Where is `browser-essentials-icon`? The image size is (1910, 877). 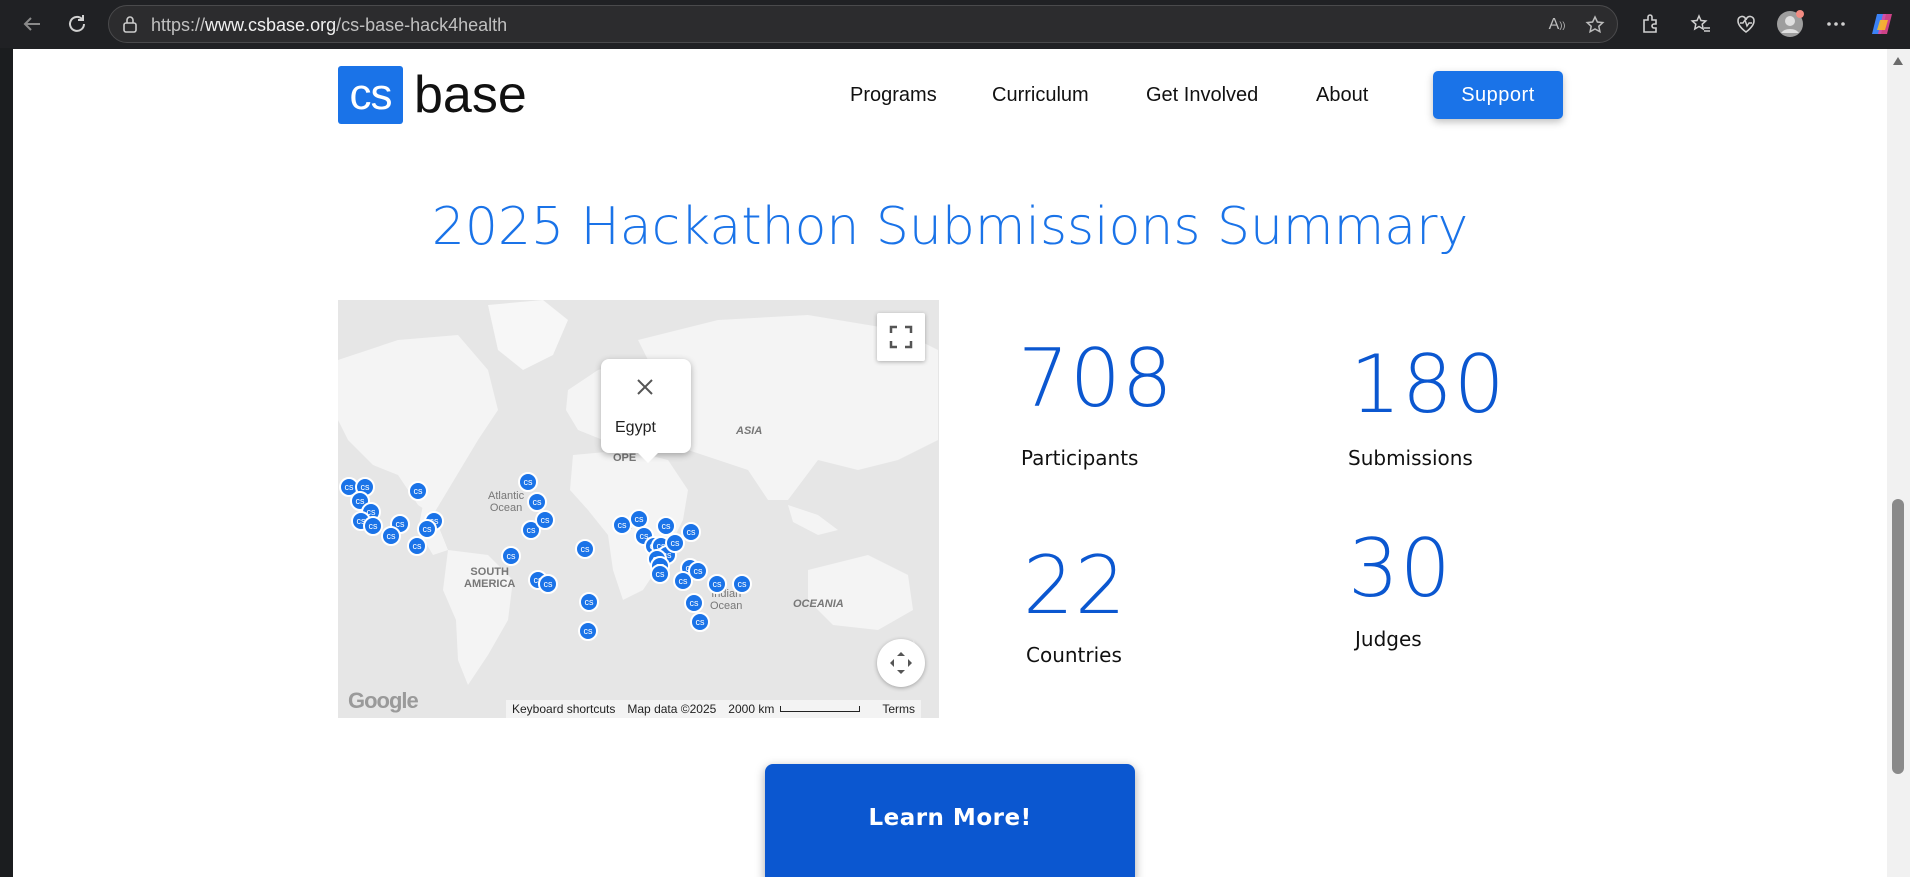
browser-essentials-icon is located at coordinates (1746, 24).